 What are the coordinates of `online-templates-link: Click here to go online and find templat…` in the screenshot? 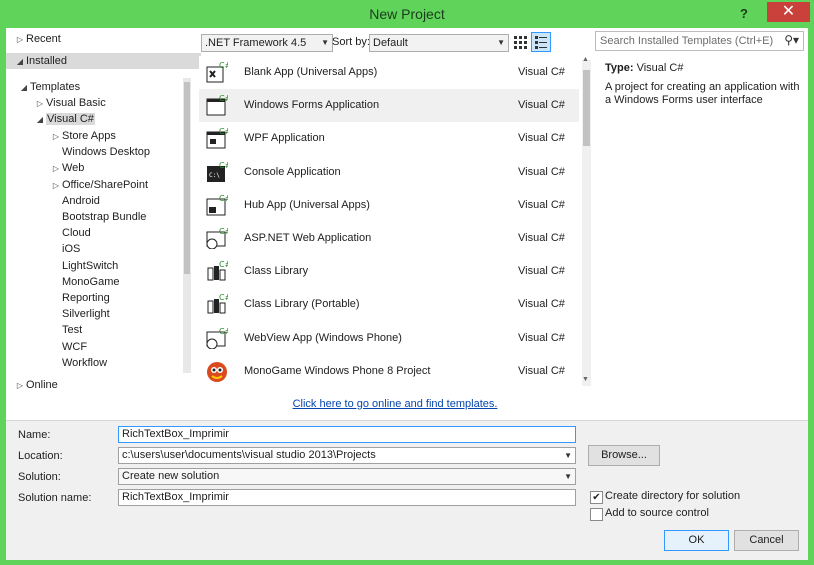 It's located at (395, 404).